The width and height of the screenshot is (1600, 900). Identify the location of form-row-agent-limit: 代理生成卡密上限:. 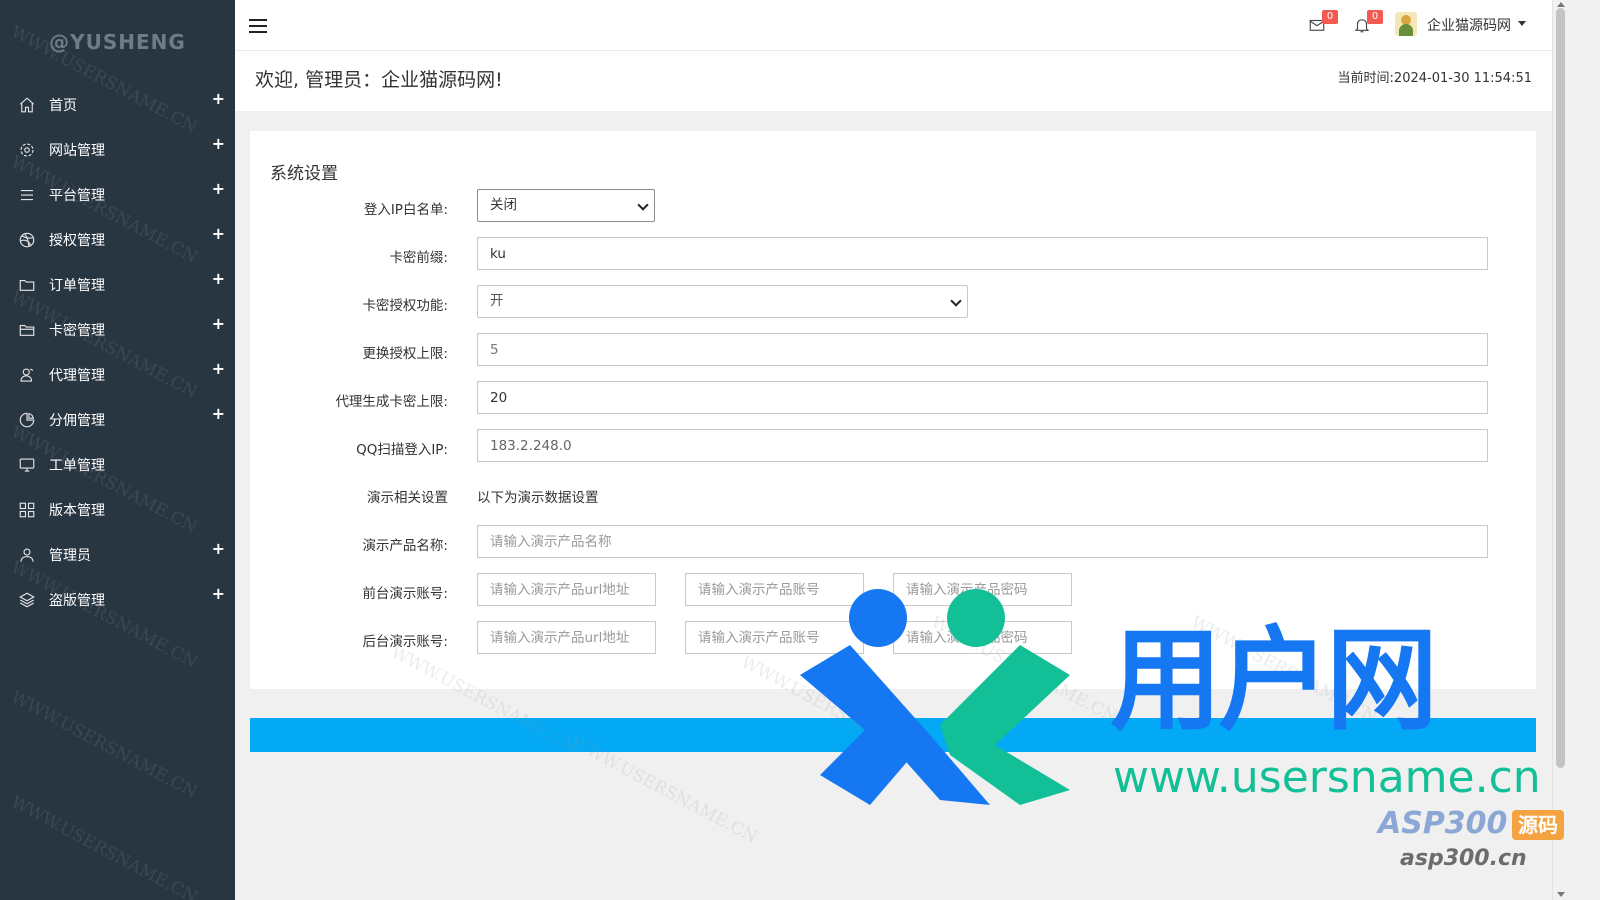
(893, 398).